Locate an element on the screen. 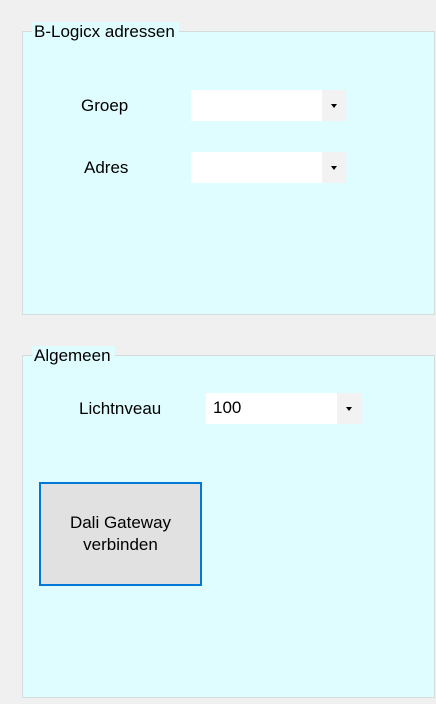  lichtniveau-dropdown-button is located at coordinates (349, 408).